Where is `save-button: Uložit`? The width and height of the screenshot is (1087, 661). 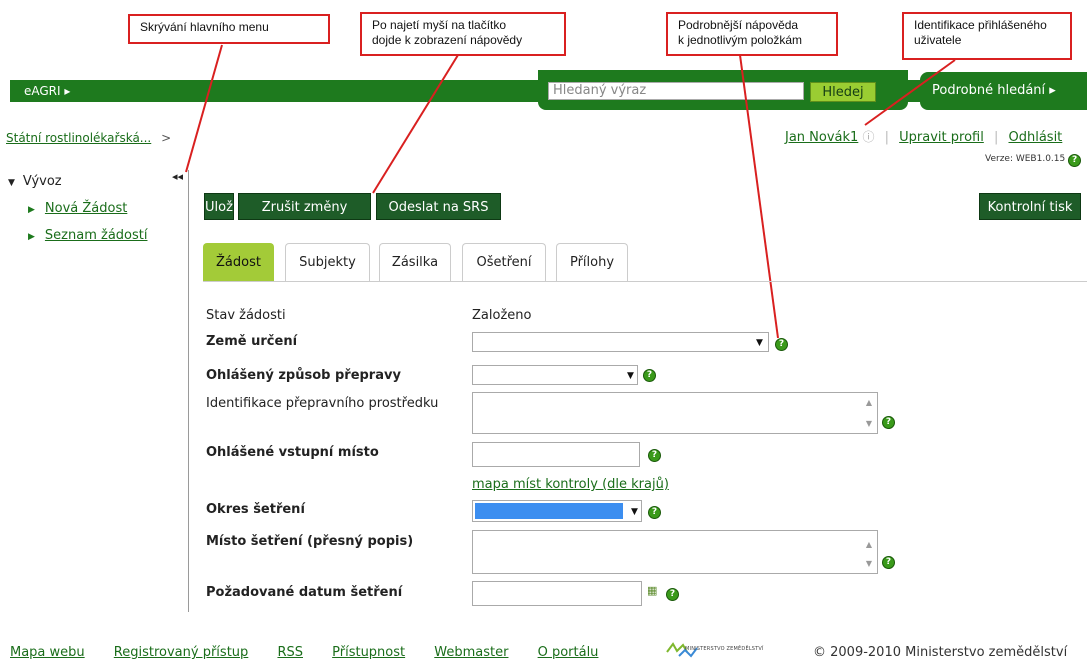
save-button: Uložit is located at coordinates (223, 206).